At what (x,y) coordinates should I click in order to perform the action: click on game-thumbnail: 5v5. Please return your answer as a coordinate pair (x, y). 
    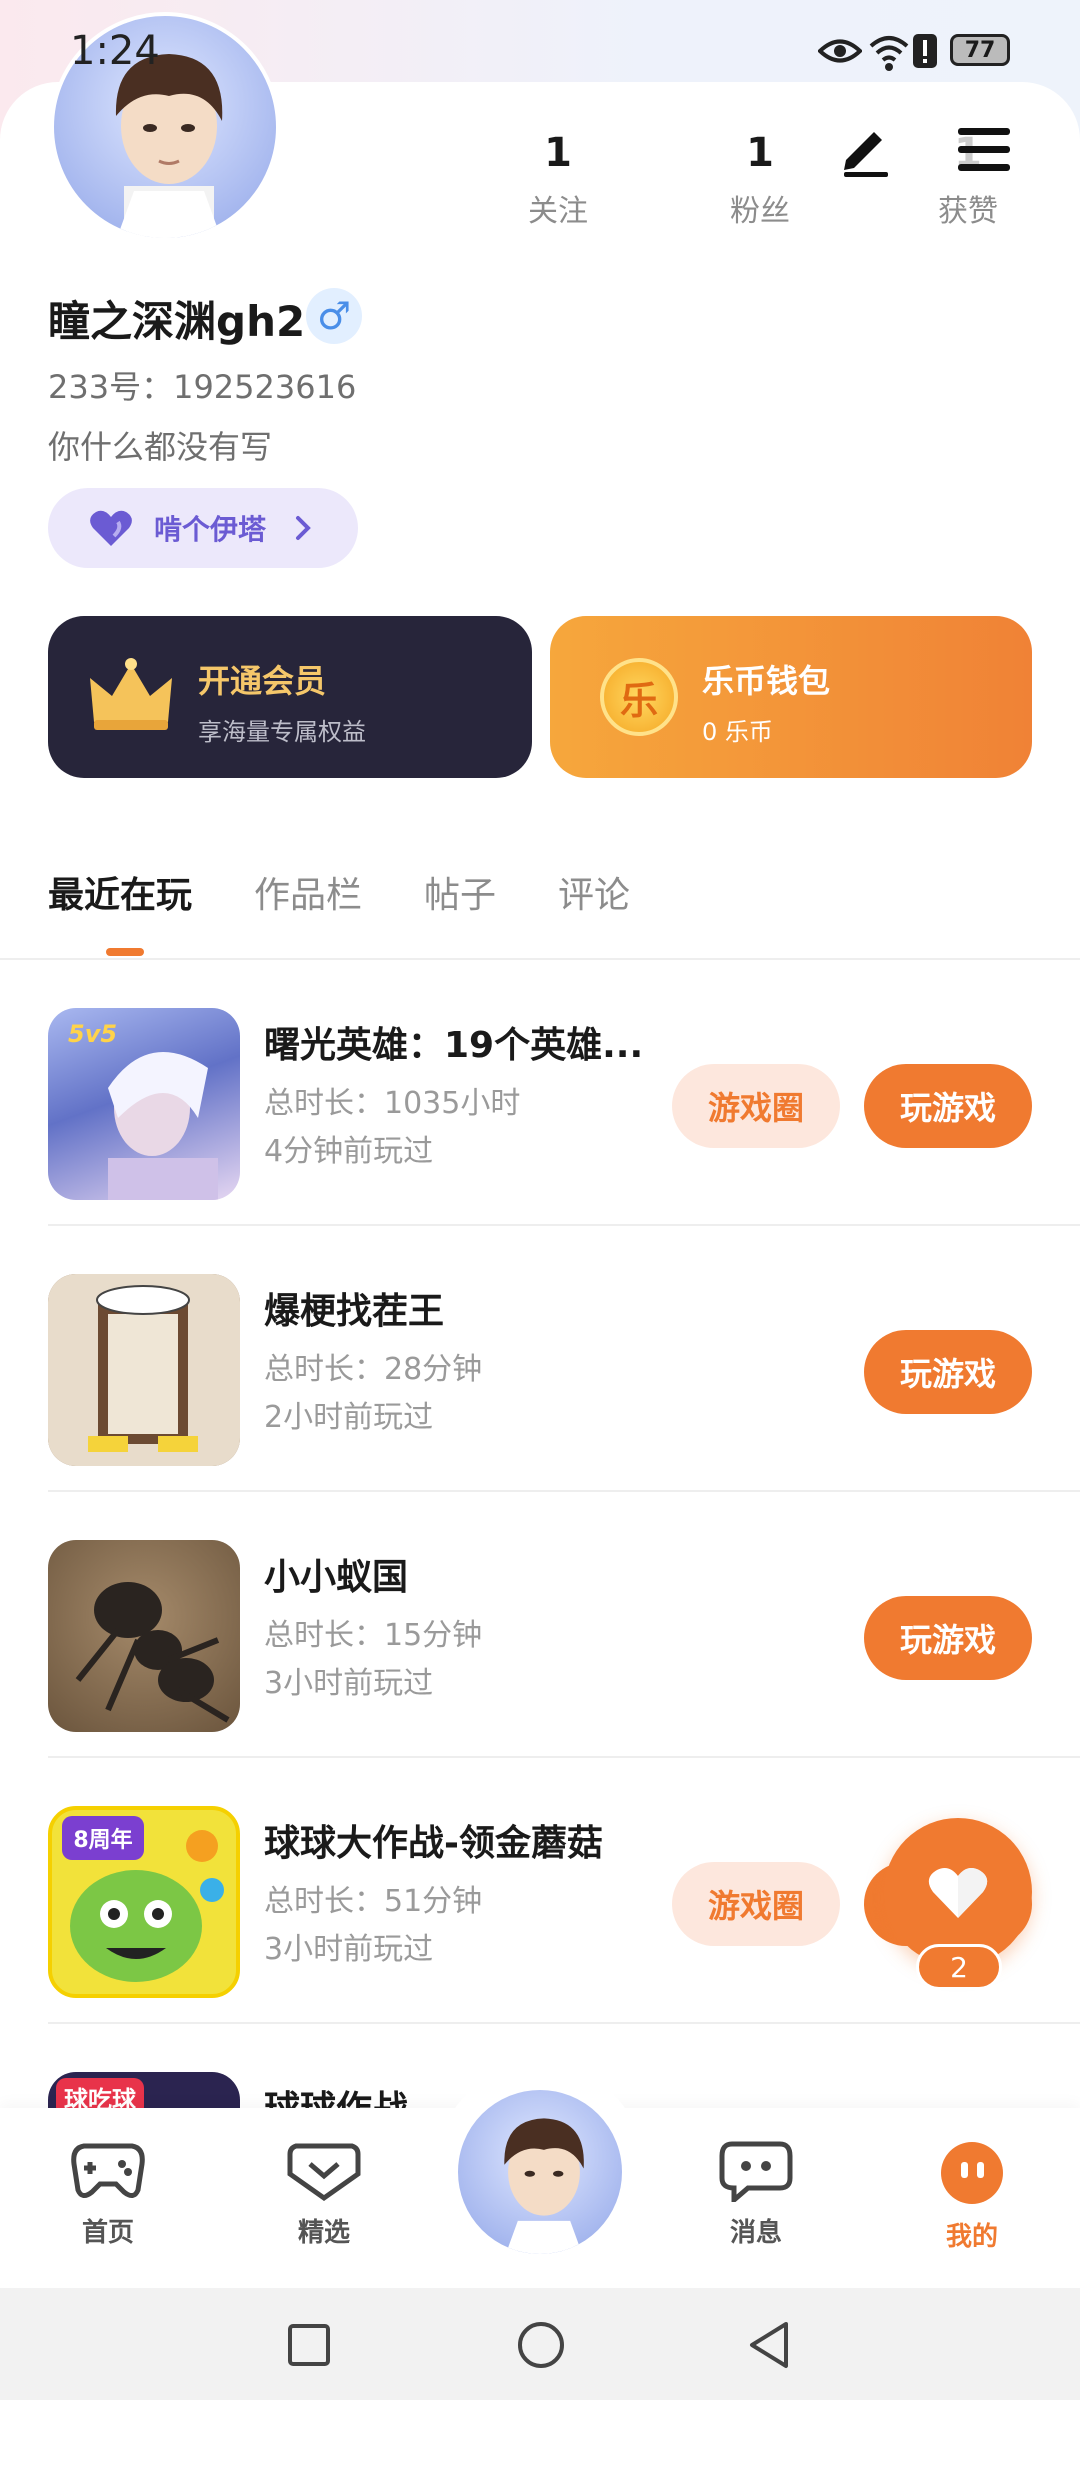
    Looking at the image, I should click on (144, 1104).